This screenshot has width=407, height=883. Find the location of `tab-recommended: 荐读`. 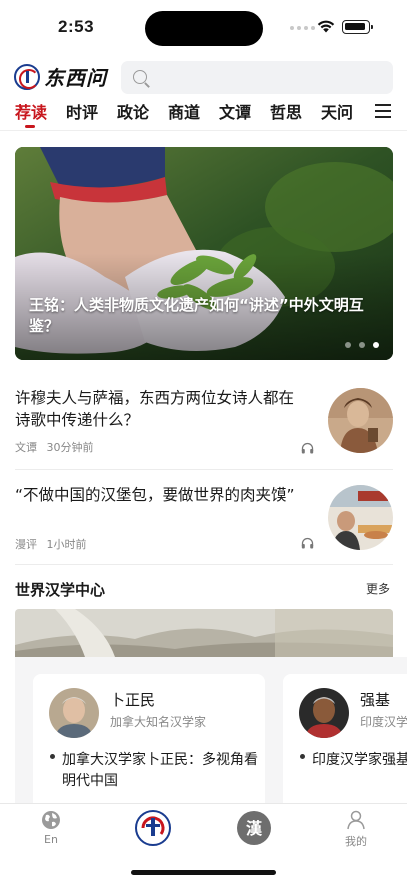

tab-recommended: 荐读 is located at coordinates (31, 111).